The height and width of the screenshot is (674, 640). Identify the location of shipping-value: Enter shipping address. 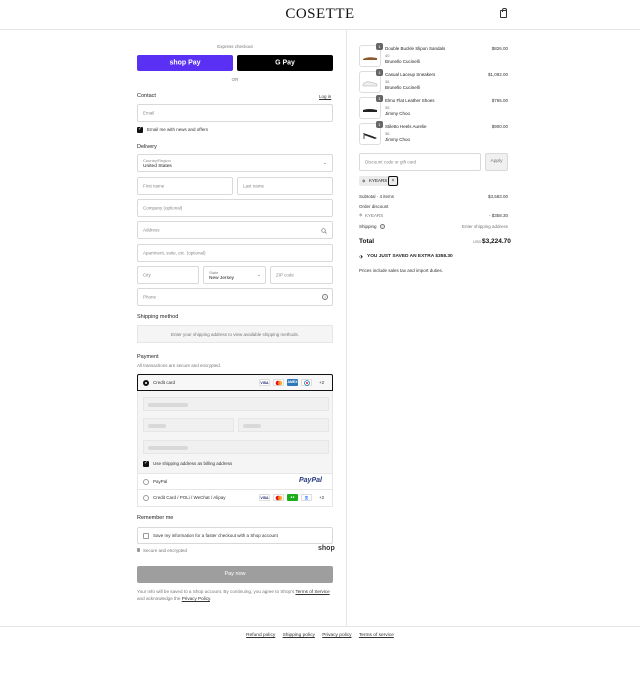
(484, 226).